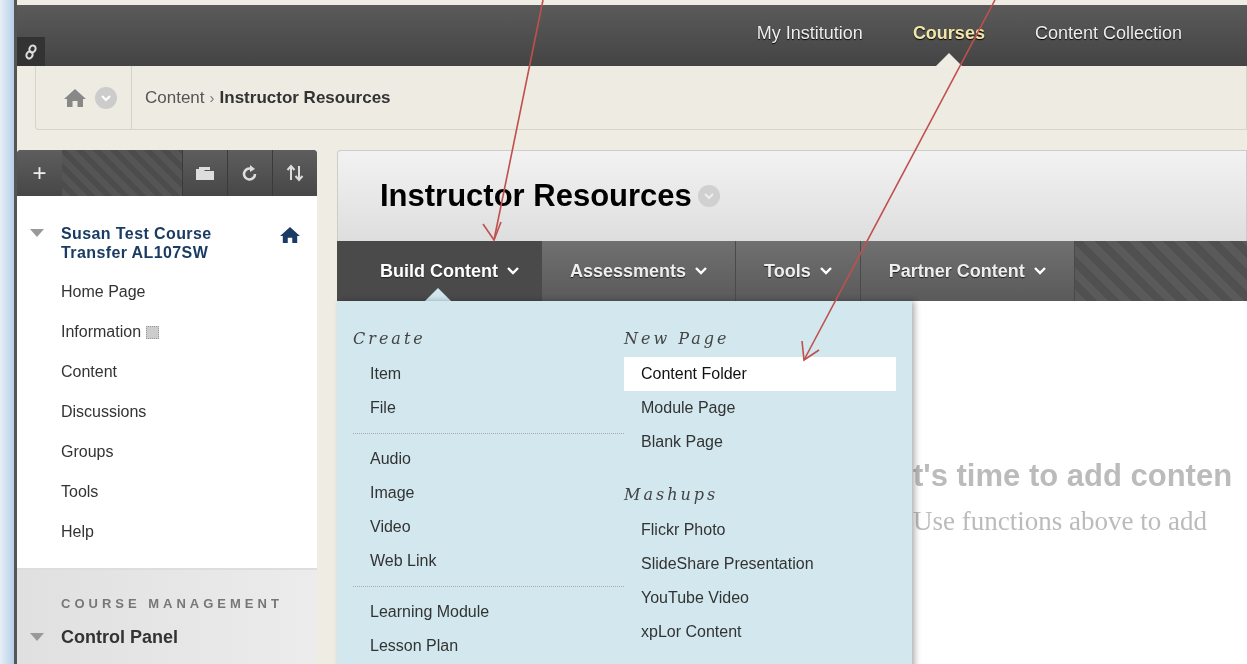 The height and width of the screenshot is (664, 1247). I want to click on menu-tab: Build Content, so click(439, 271).